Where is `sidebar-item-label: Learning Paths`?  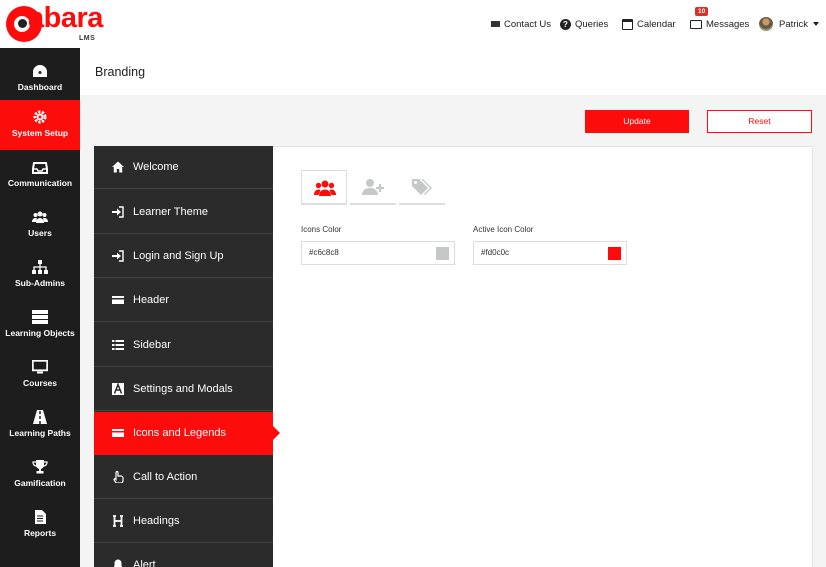
sidebar-item-label: Learning Paths is located at coordinates (40, 433).